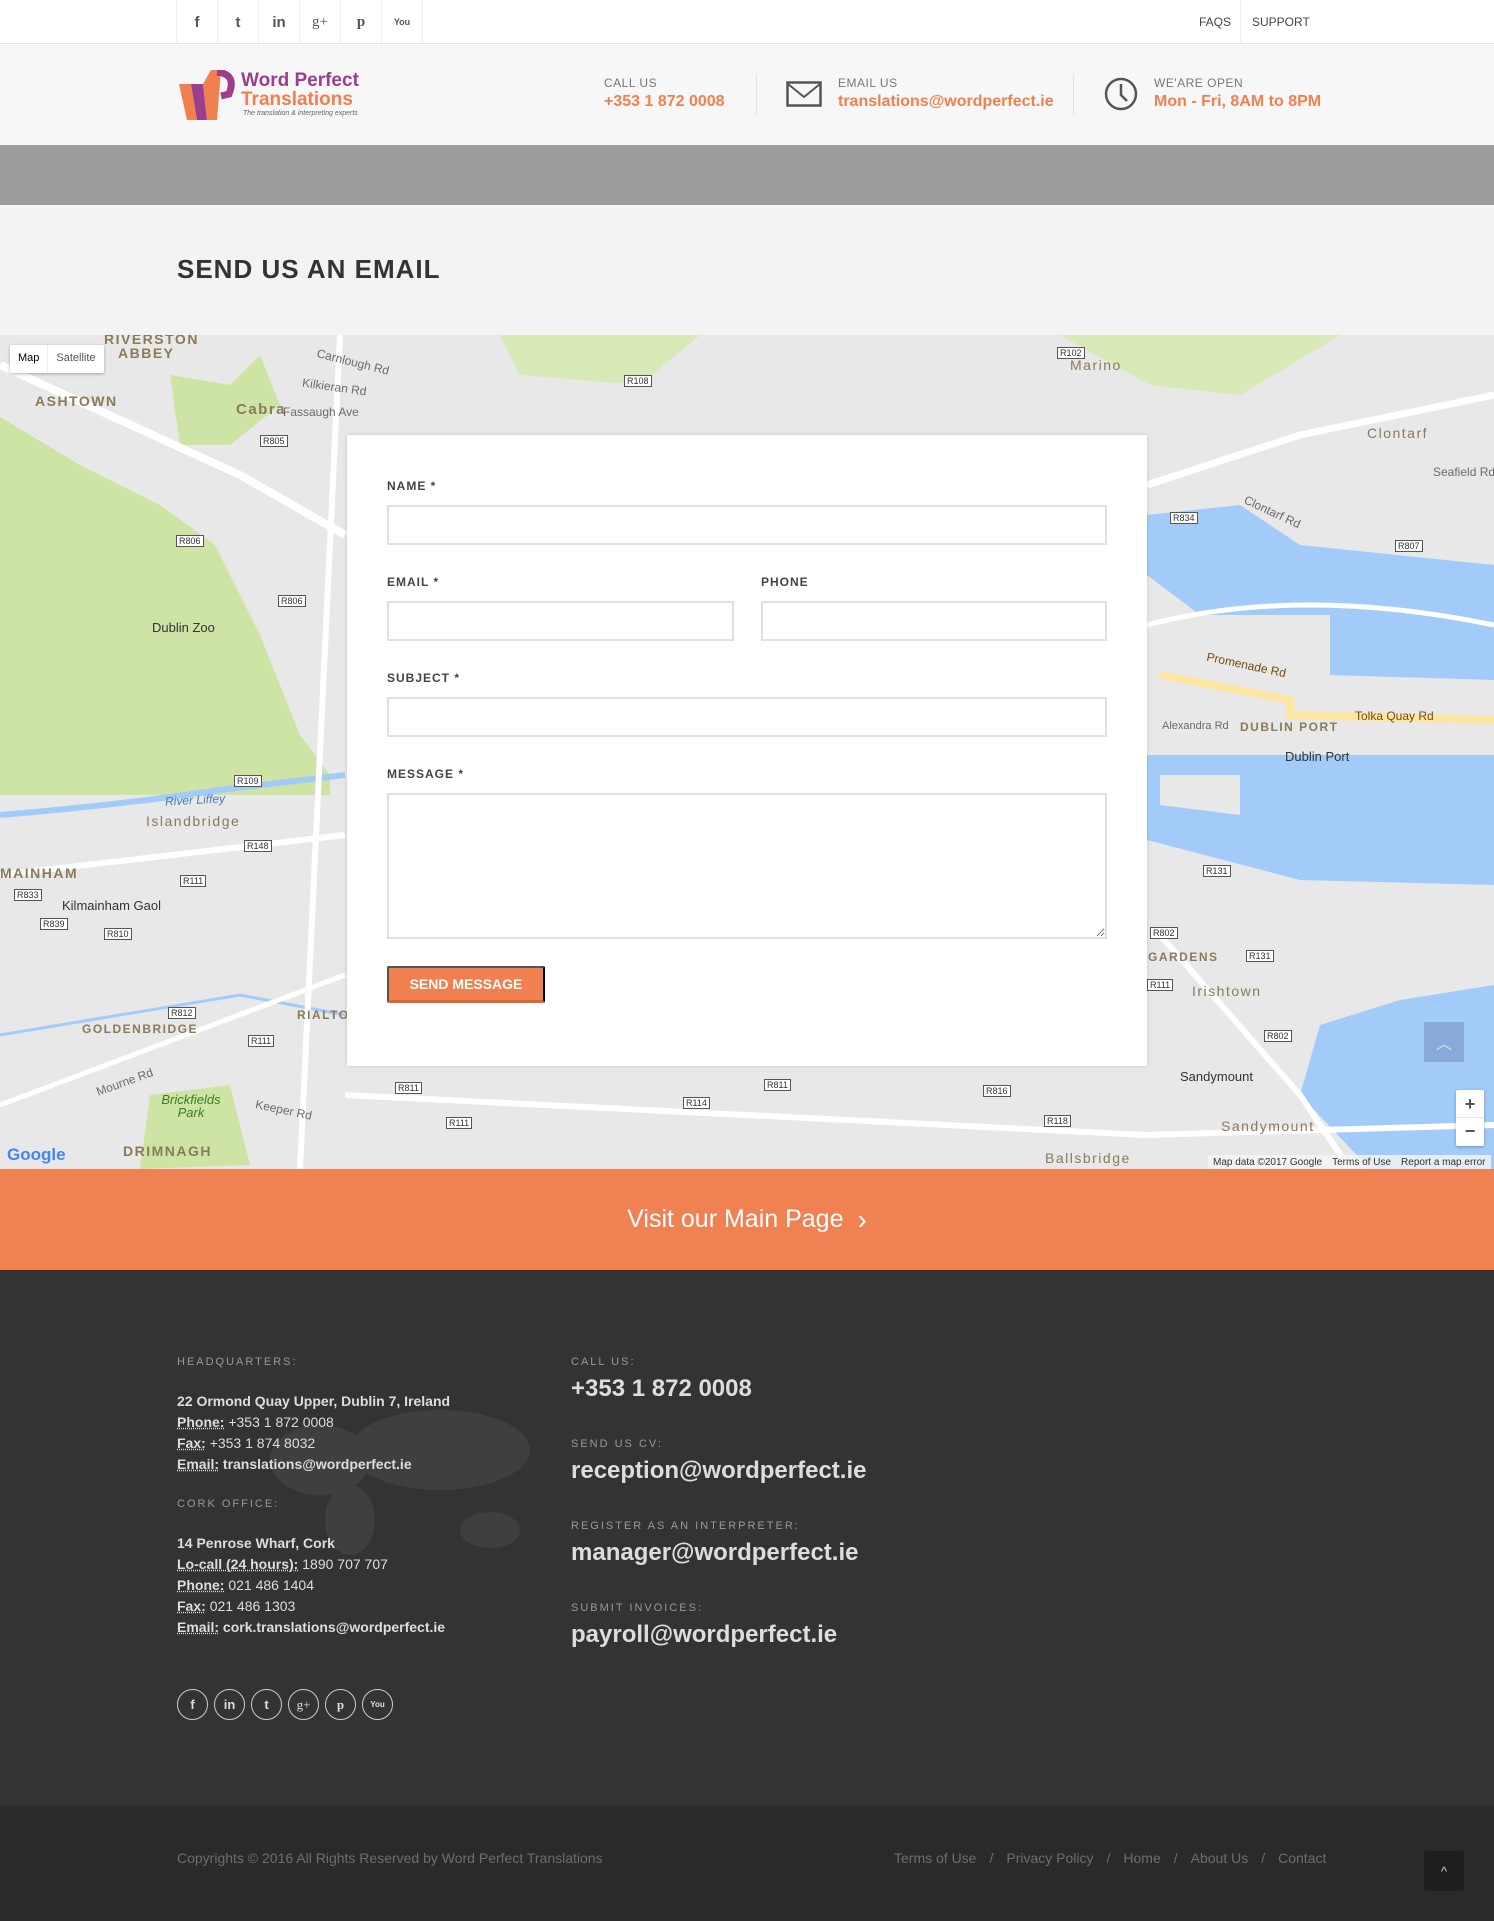 The image size is (1494, 1921). Describe the element at coordinates (237, 1362) in the screenshot. I see `hq-heading: HEADQUARTERS:` at that location.